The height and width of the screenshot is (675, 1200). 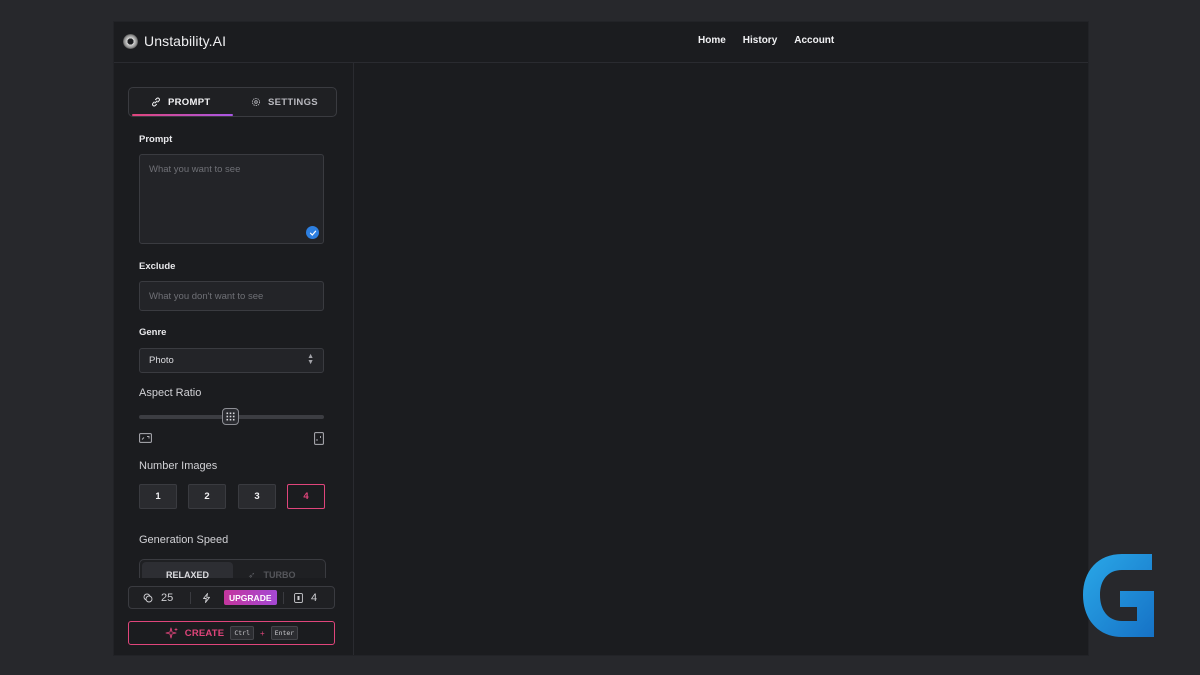 What do you see at coordinates (306, 496) in the screenshot?
I see `number-option-4: 4` at bounding box center [306, 496].